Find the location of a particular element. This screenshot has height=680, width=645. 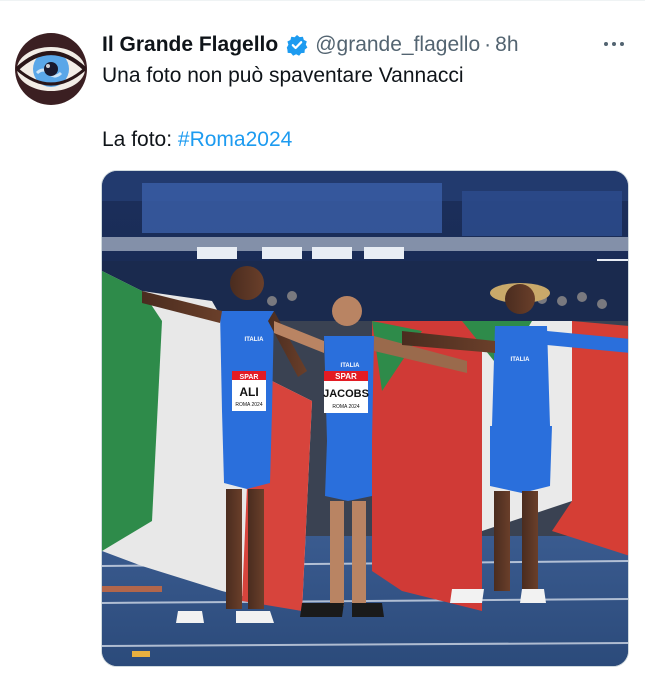

author-handle: @grande_flagello is located at coordinates (397, 45).